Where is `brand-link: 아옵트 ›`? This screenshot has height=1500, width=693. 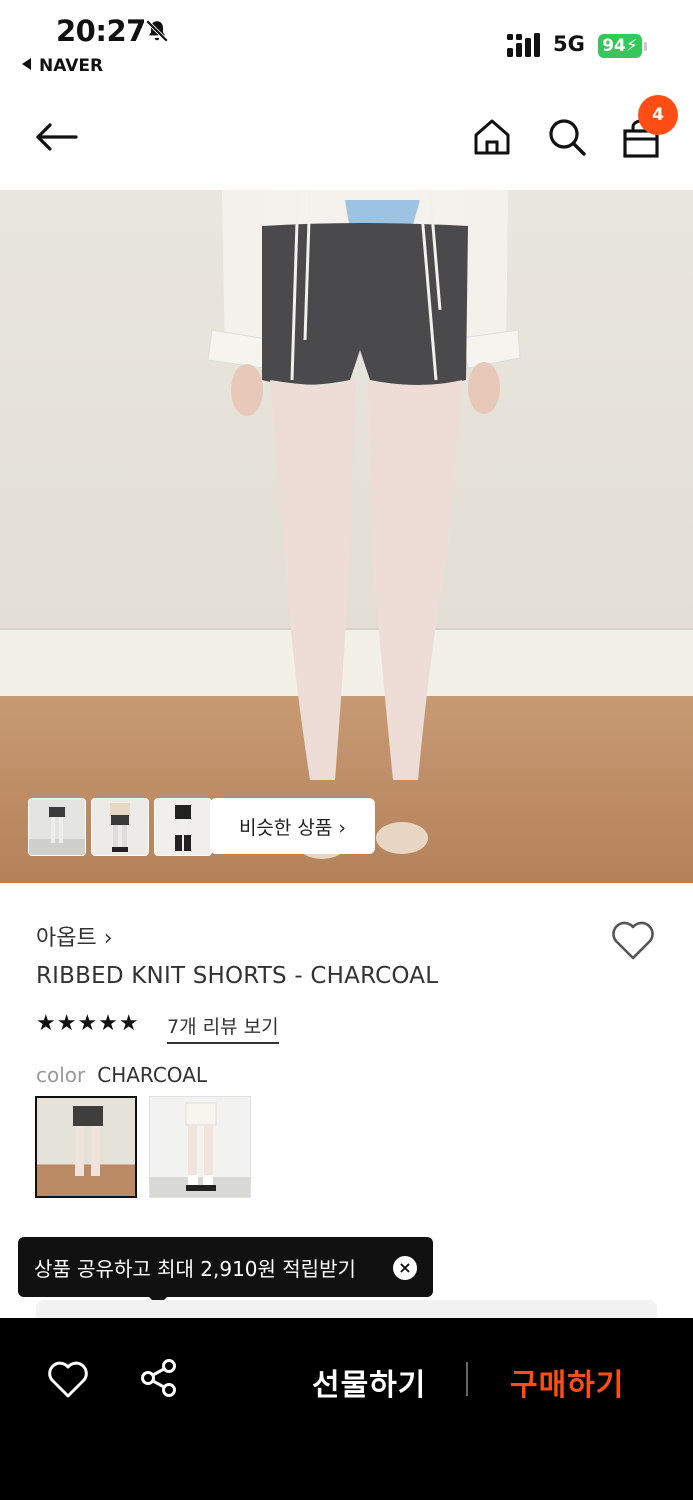 brand-link: 아옵트 › is located at coordinates (74, 936).